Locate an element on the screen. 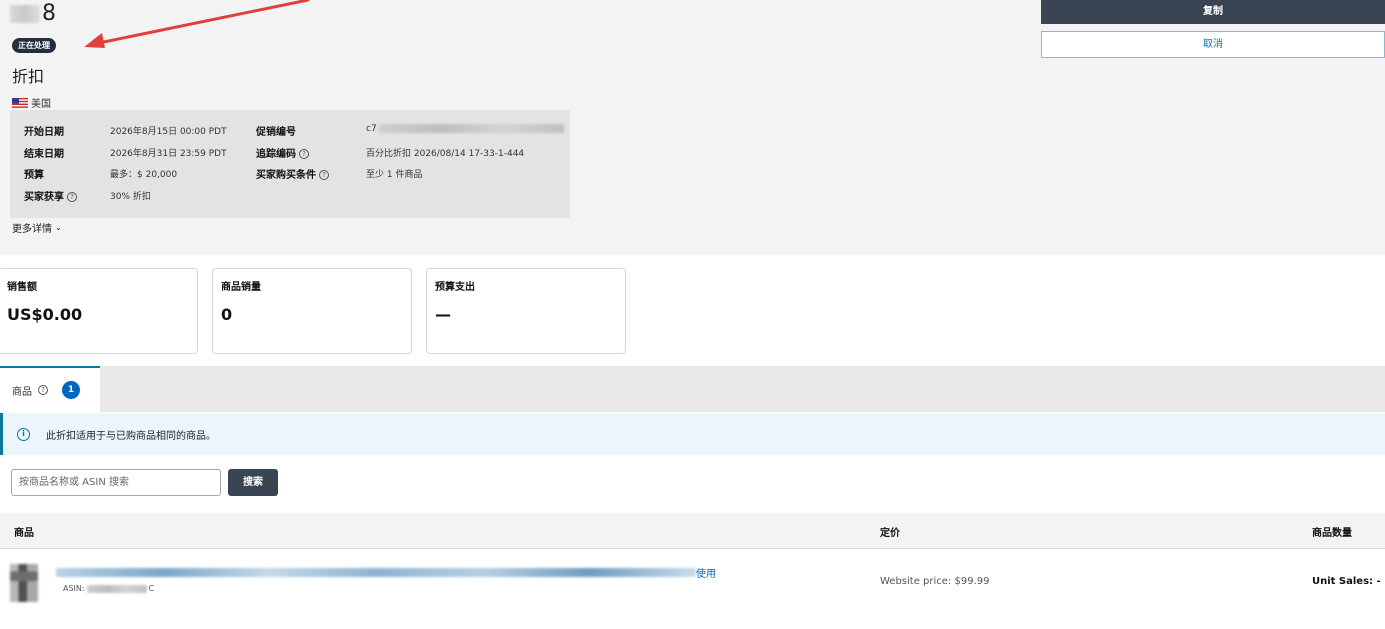  products-table-header: 商品 定价 商品数量 is located at coordinates (692, 531).